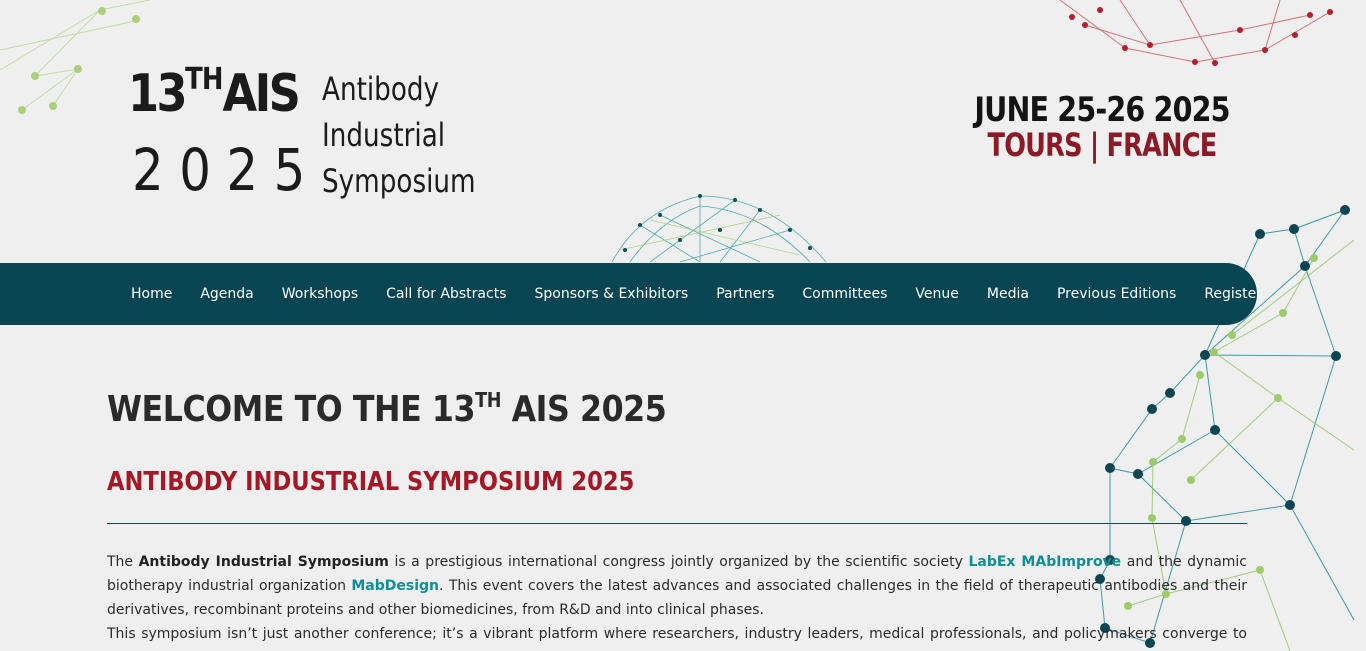  Describe the element at coordinates (488, 400) in the screenshot. I see `title-sup: TH` at that location.